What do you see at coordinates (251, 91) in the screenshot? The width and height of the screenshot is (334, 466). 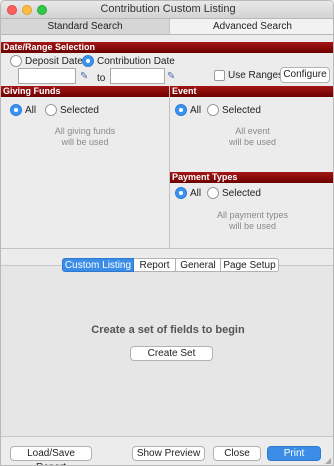 I see `event-header: Event` at bounding box center [251, 91].